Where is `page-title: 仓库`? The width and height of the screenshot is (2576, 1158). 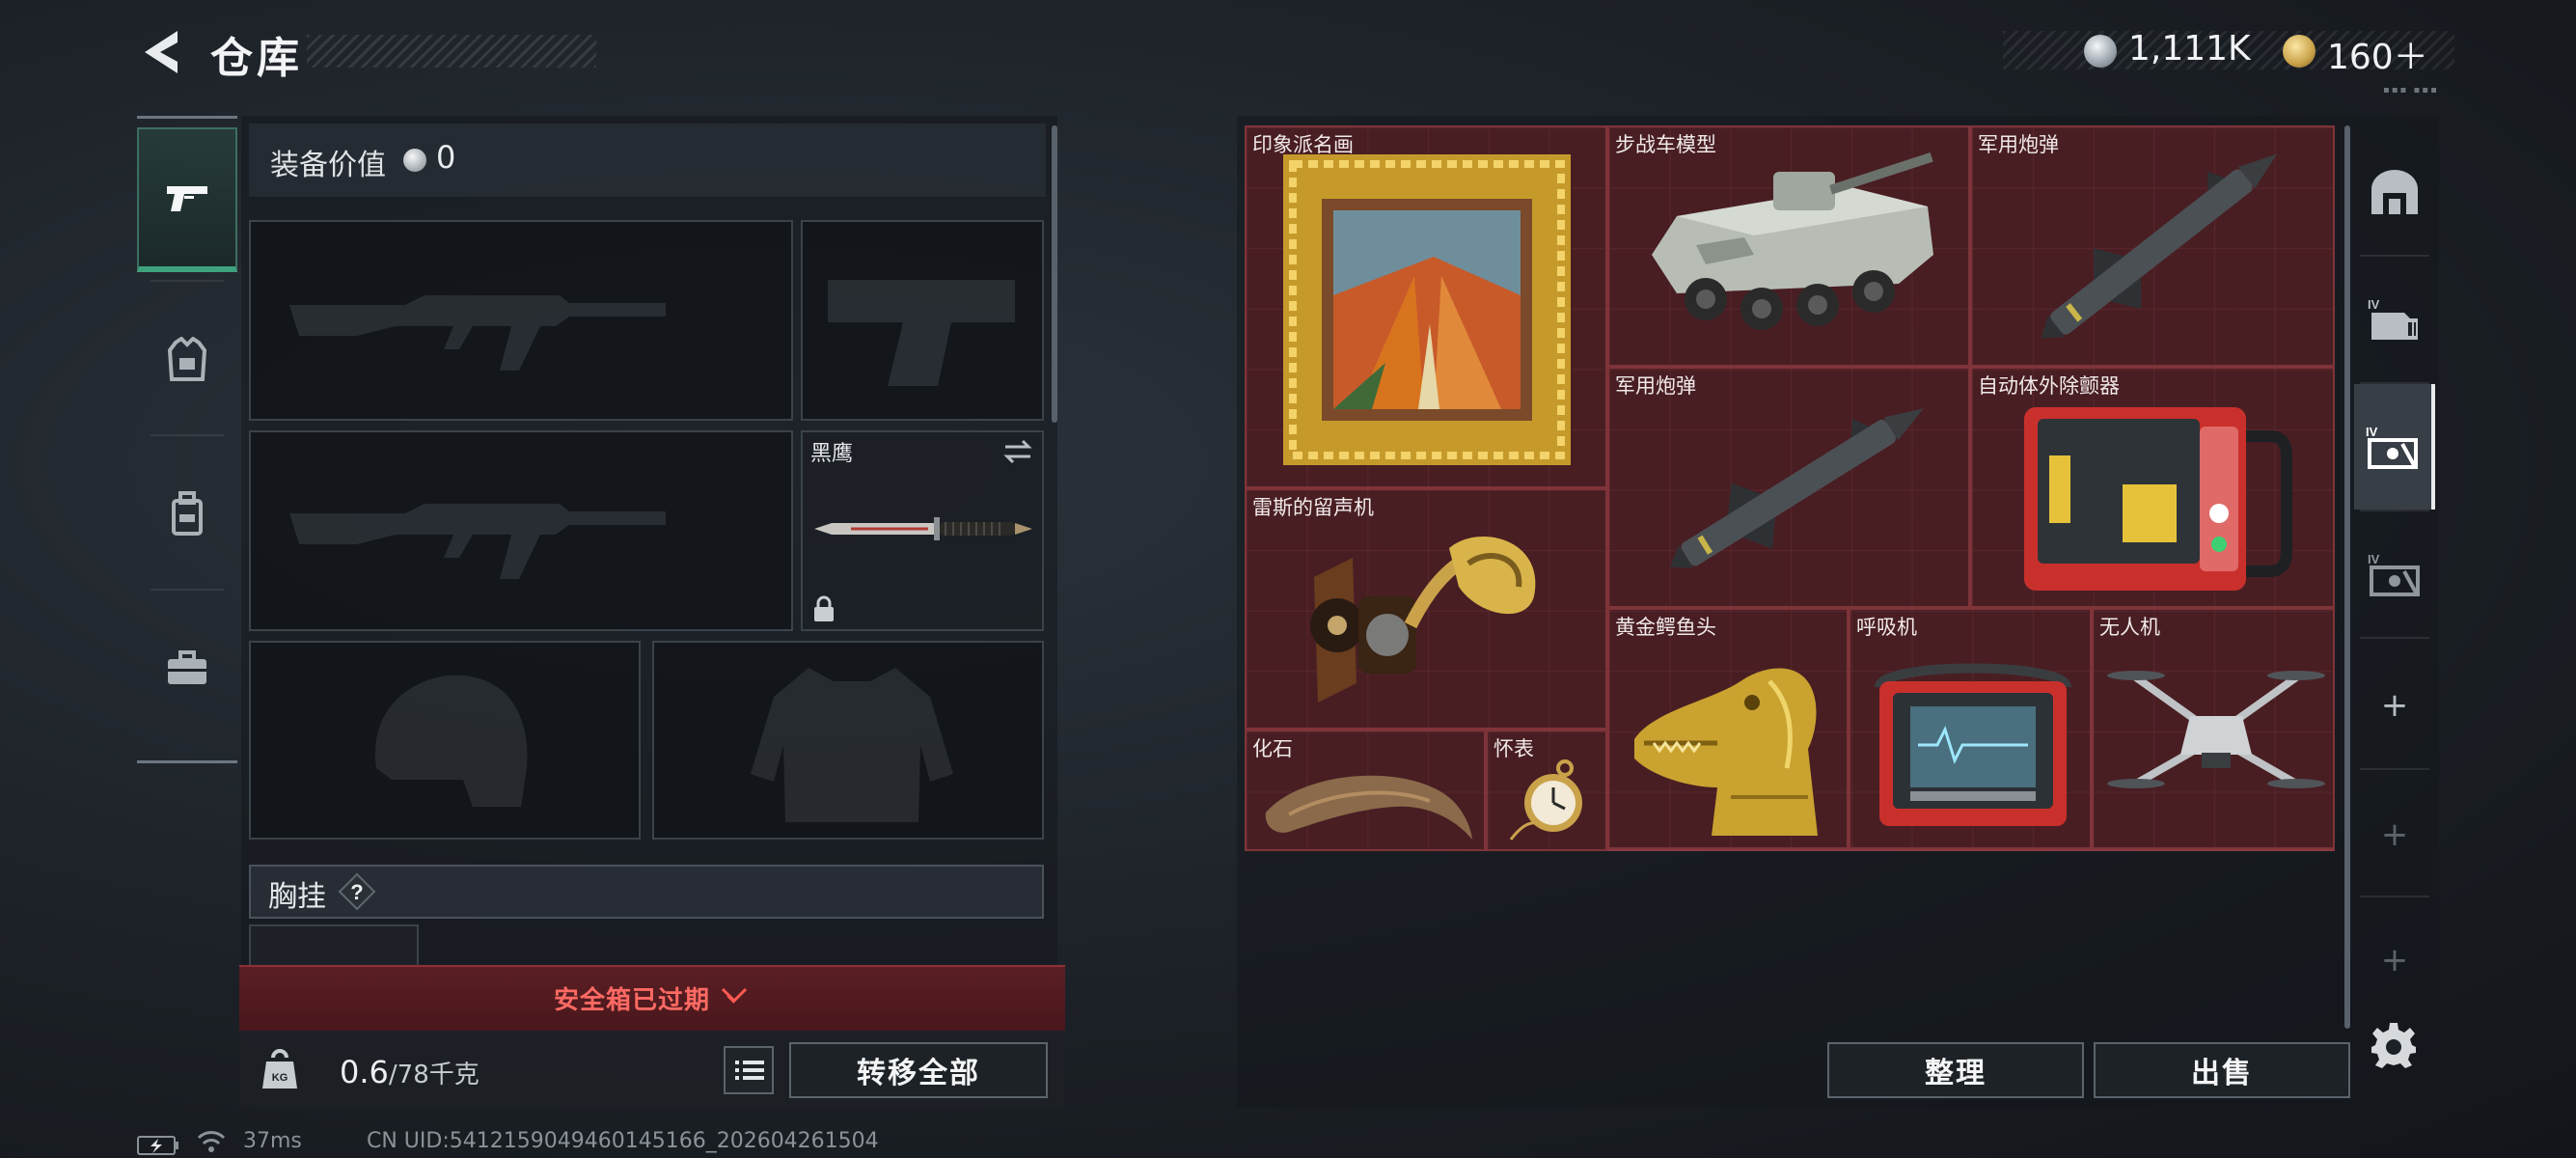 page-title: 仓库 is located at coordinates (256, 58).